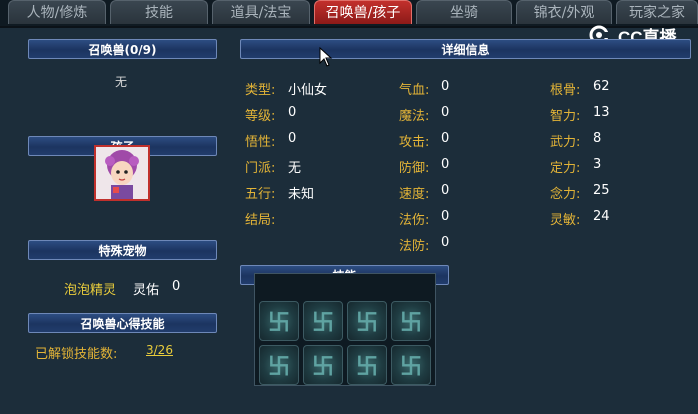 The image size is (698, 414). I want to click on agility-value: 24, so click(601, 216).